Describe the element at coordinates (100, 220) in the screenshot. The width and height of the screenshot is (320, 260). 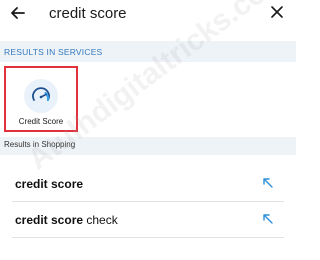
I see `suggestion-rest-text: check` at that location.